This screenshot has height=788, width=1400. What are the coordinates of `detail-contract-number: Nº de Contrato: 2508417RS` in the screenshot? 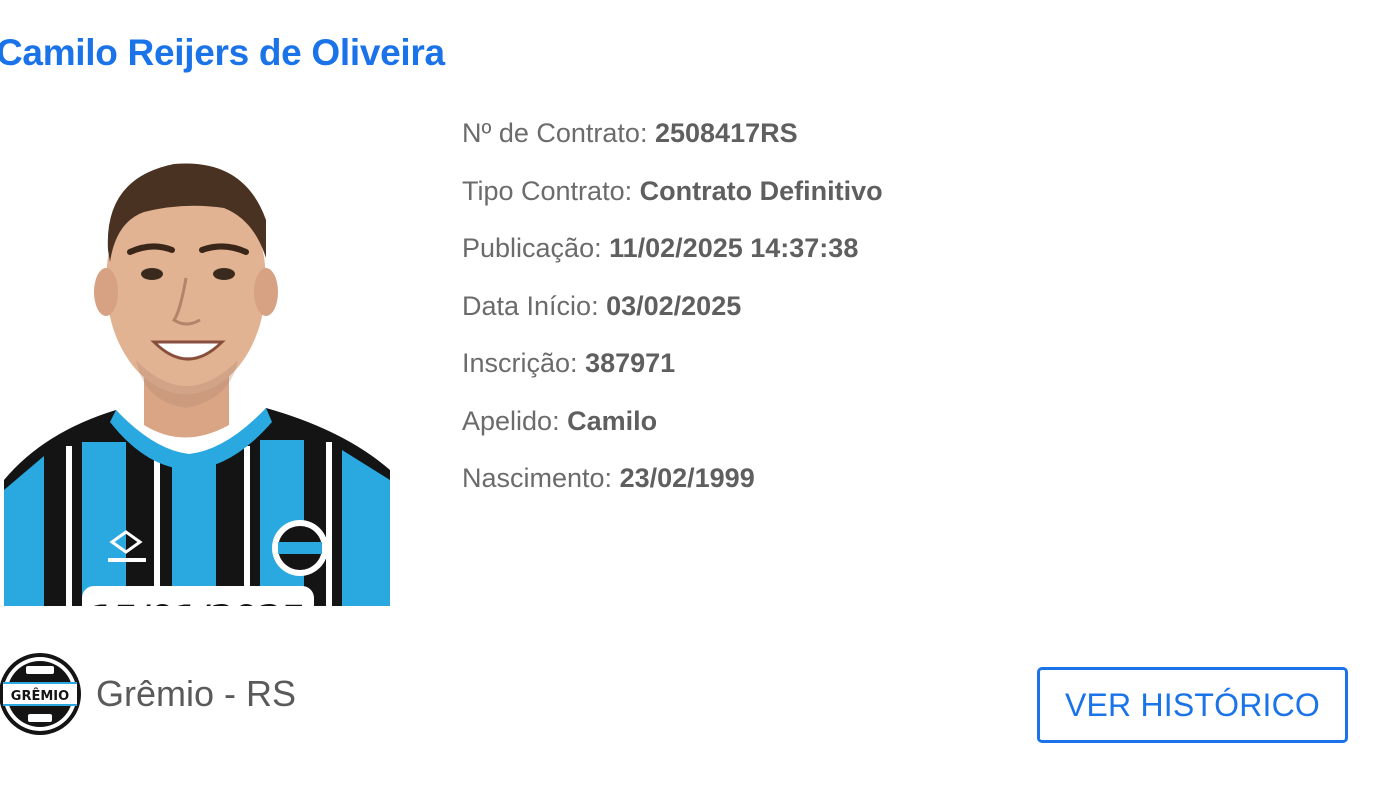 It's located at (672, 141).